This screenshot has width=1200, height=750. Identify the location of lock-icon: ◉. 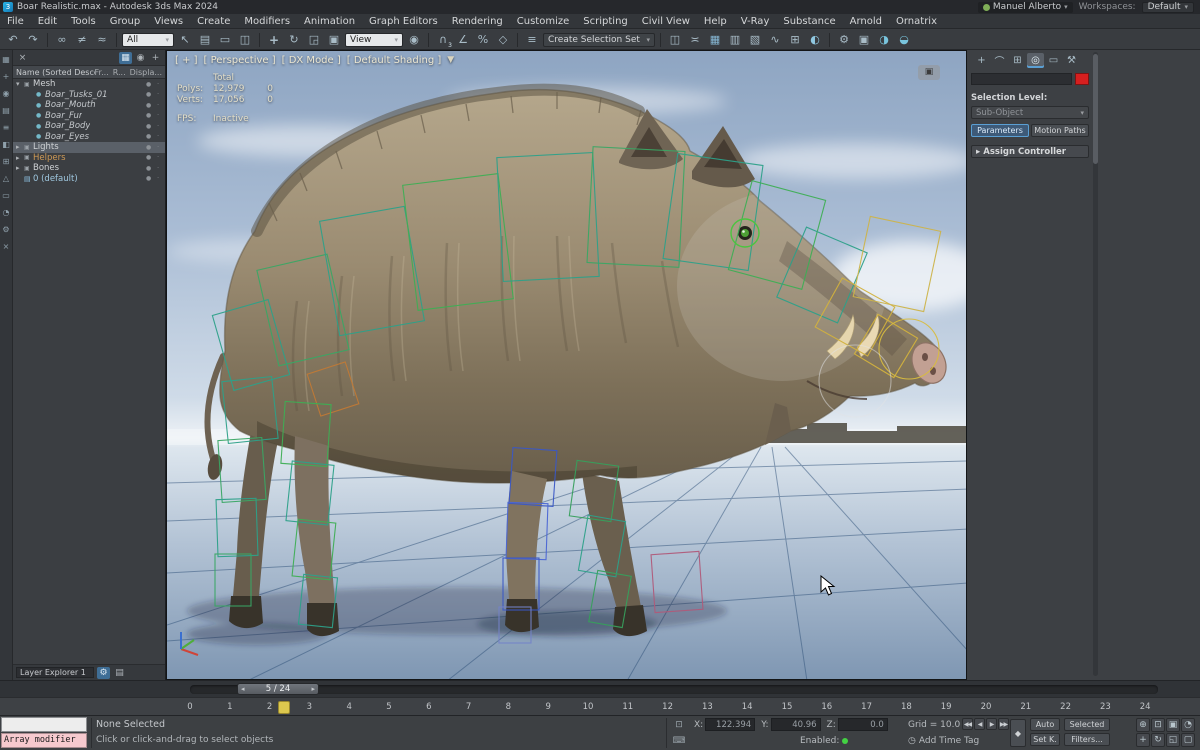
(140, 58).